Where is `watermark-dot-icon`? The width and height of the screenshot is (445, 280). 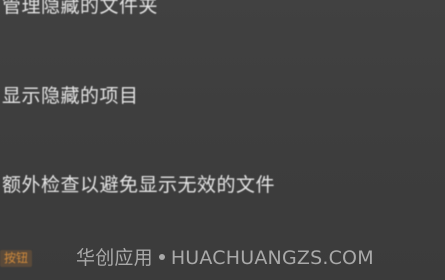
watermark-dot-icon is located at coordinates (161, 256).